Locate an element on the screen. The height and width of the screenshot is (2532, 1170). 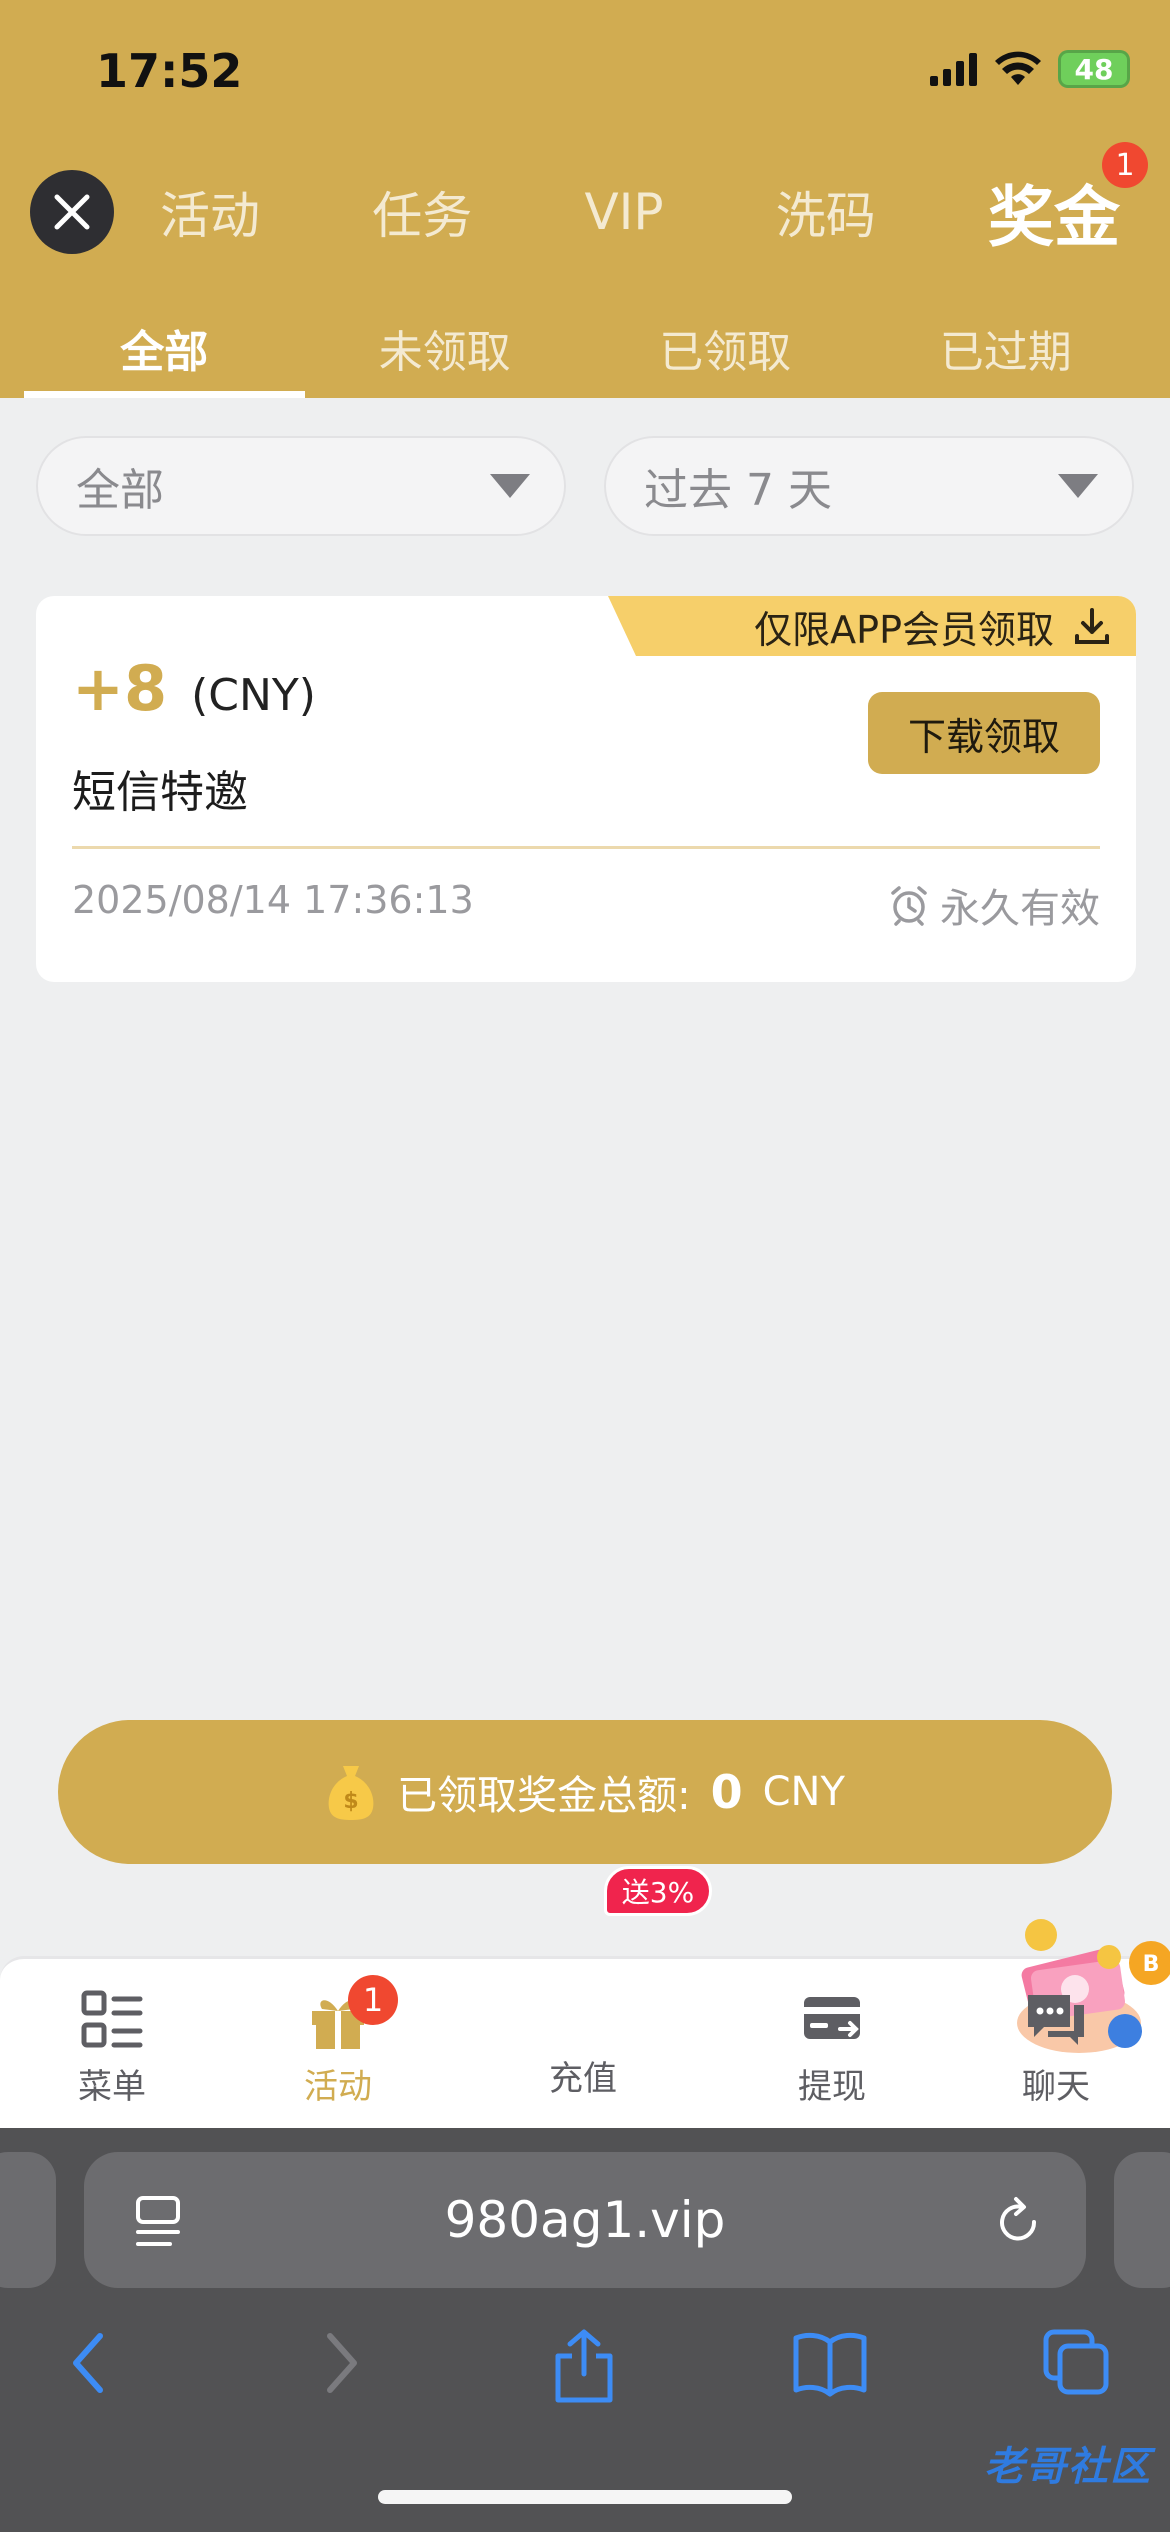
date-range-value: 过去 7 天 is located at coordinates (738, 490).